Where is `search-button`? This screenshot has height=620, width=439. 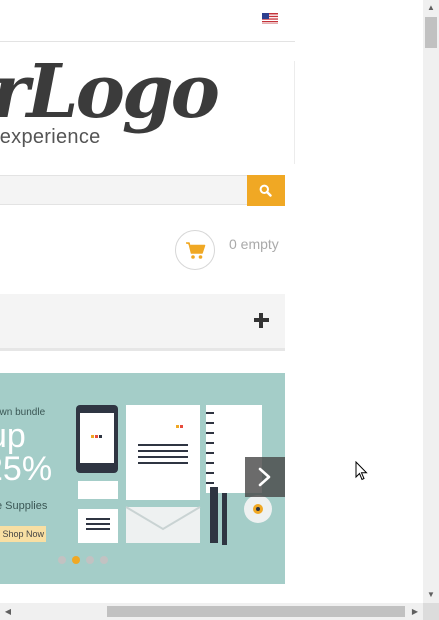 search-button is located at coordinates (266, 190).